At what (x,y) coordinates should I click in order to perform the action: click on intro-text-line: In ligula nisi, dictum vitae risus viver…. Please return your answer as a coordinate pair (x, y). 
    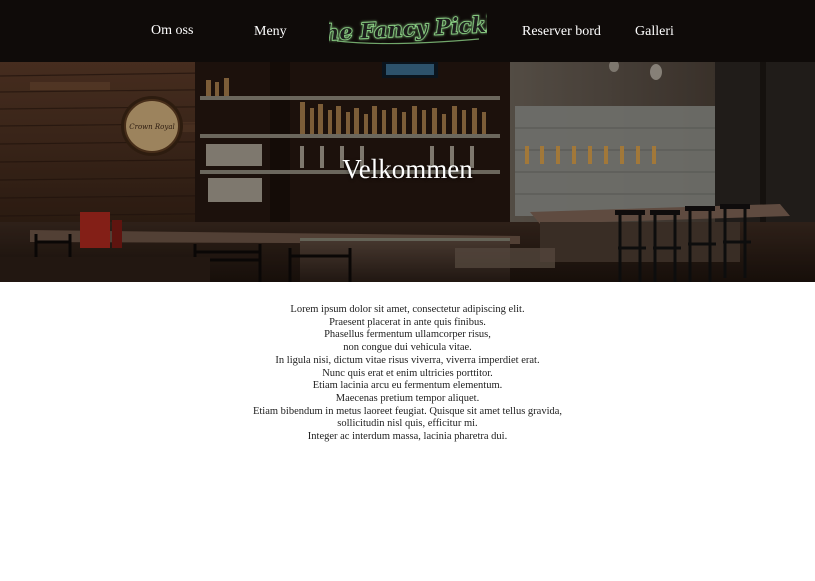
    Looking at the image, I should click on (407, 360).